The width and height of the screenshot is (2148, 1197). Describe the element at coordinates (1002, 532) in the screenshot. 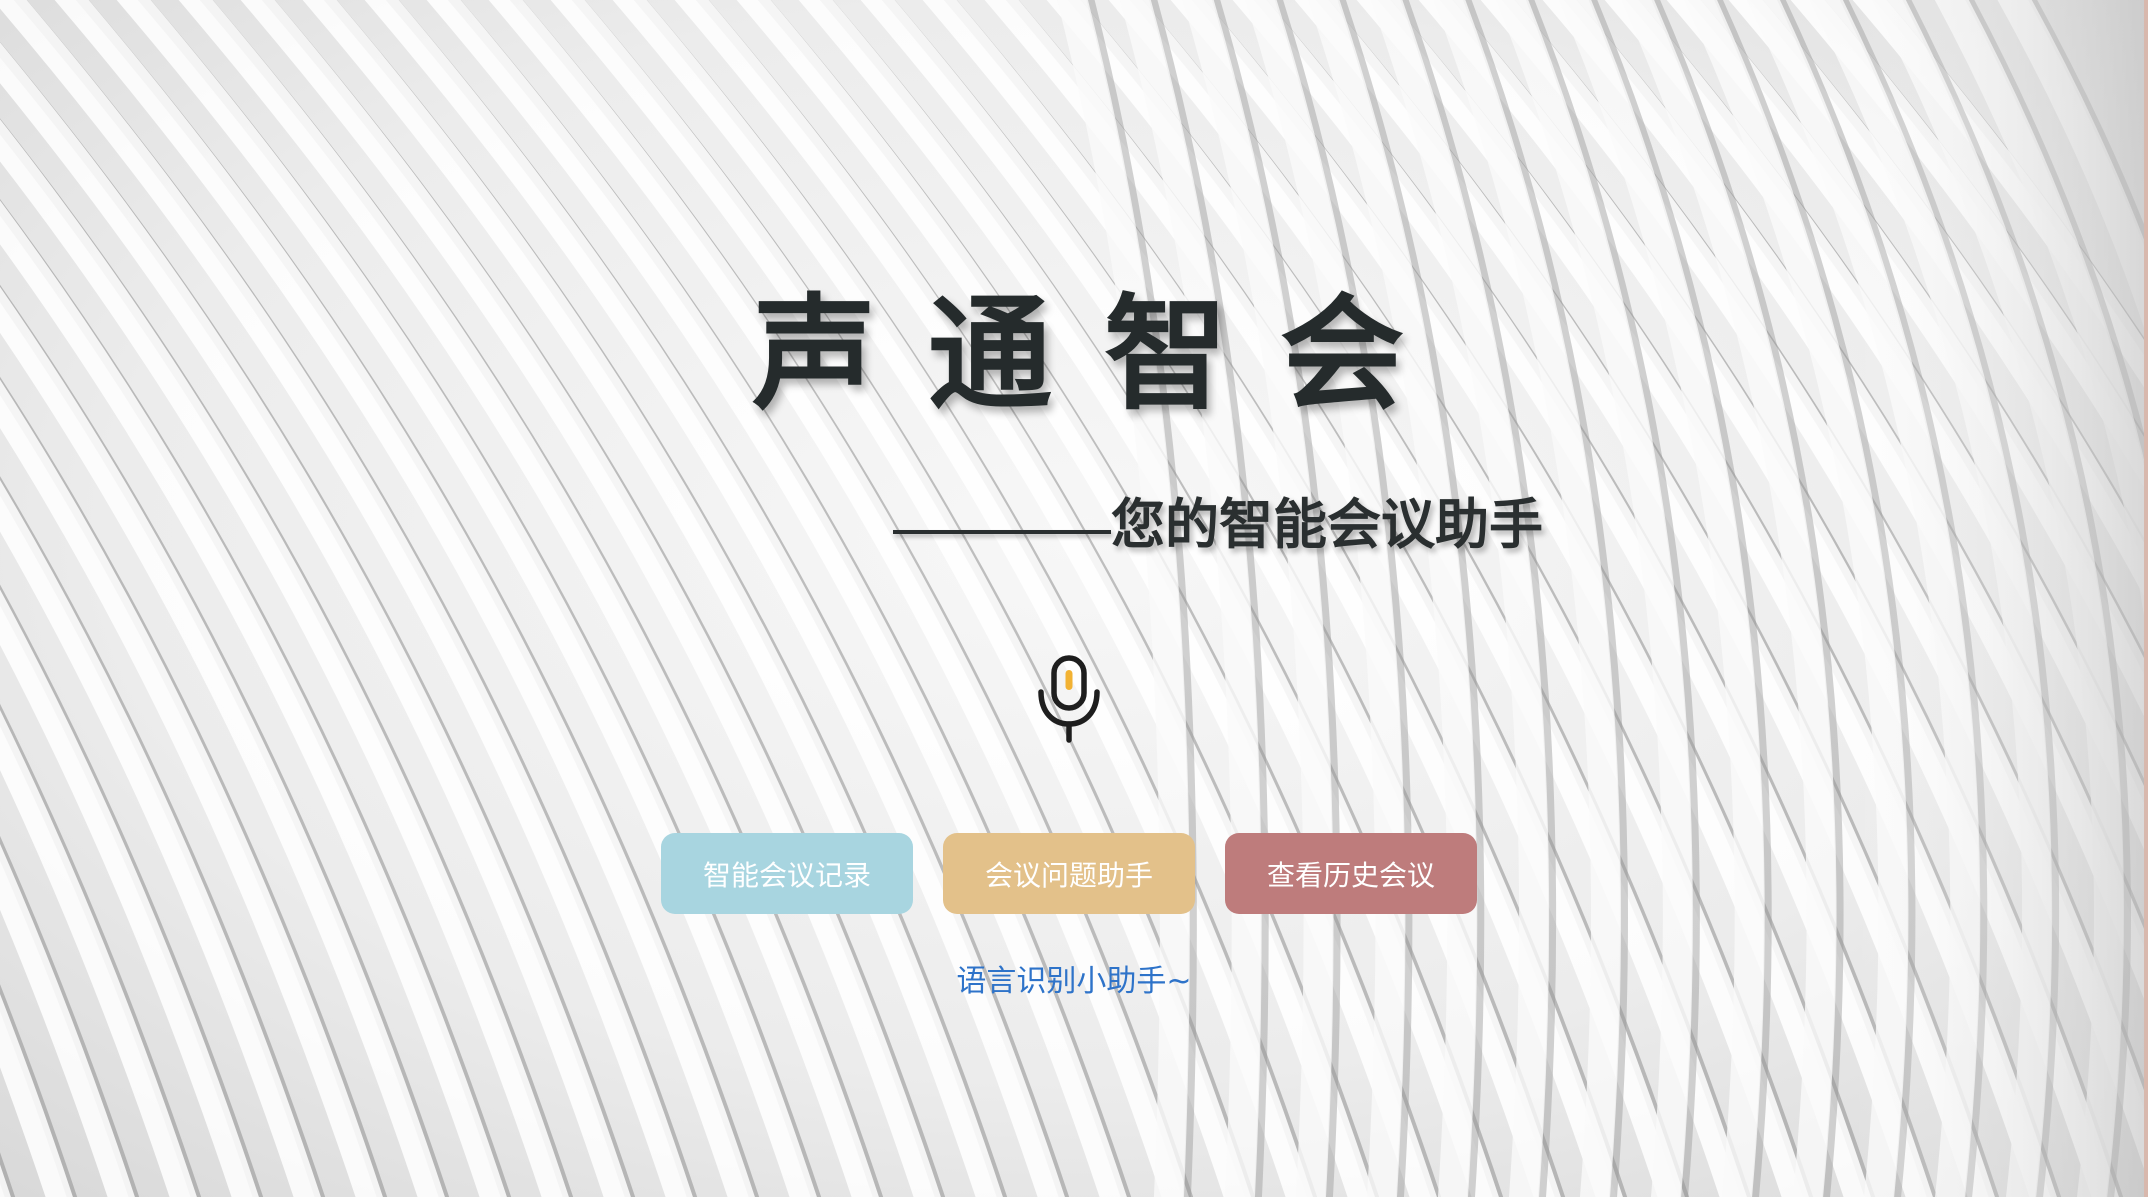

I see `subtitle-dash-line` at that location.